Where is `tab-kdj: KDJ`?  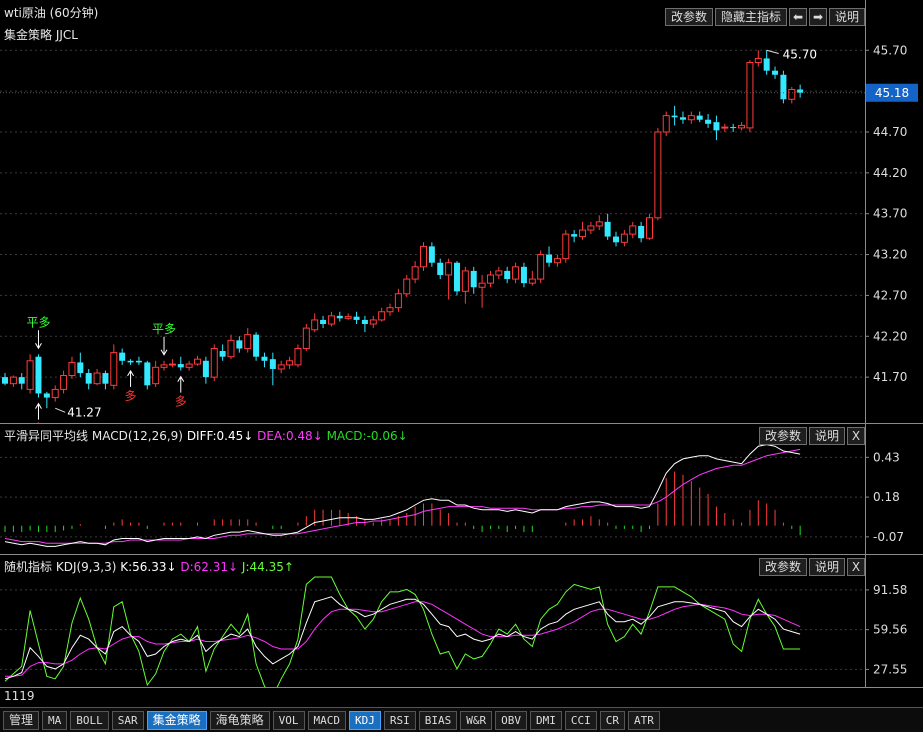 tab-kdj: KDJ is located at coordinates (365, 720).